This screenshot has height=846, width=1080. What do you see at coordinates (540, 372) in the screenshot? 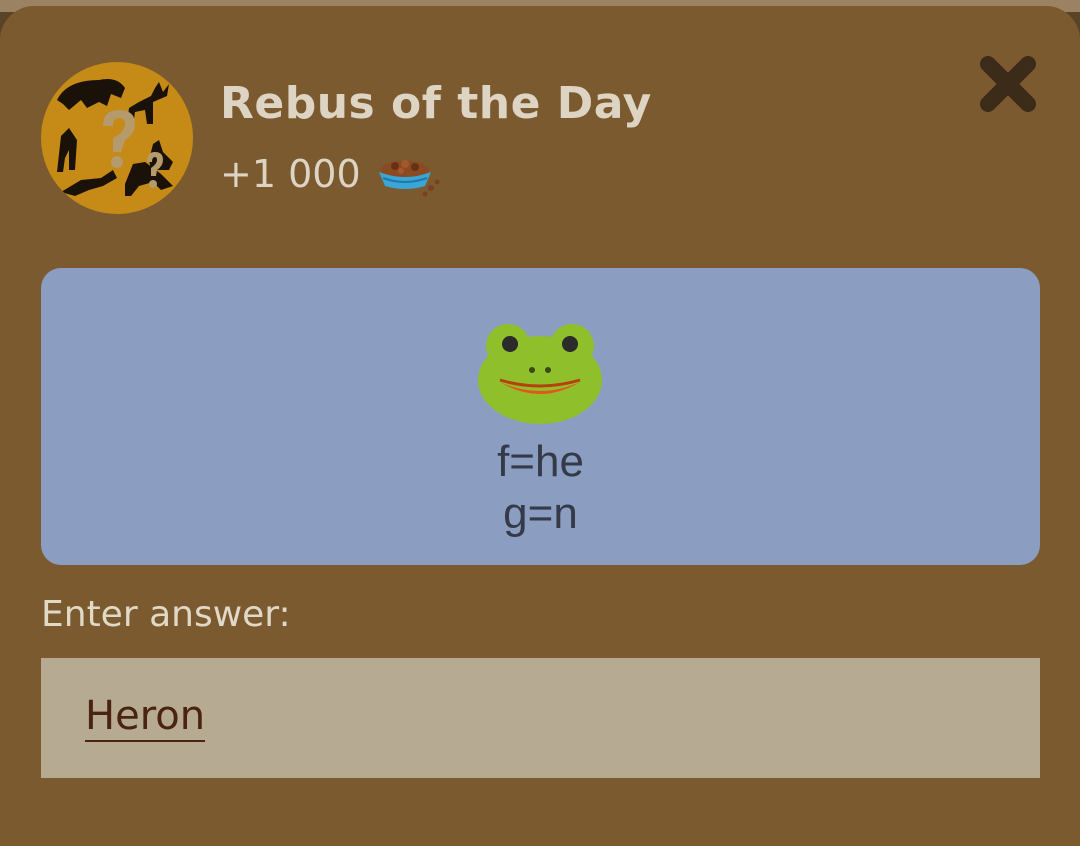
I see `frog-face-icon` at bounding box center [540, 372].